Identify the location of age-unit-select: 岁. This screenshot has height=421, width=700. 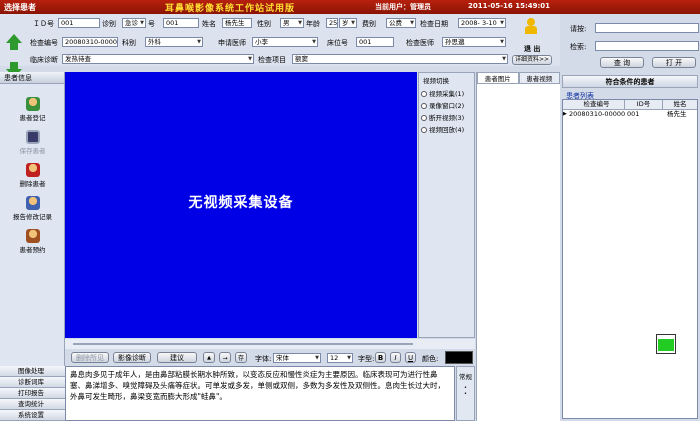
(348, 23).